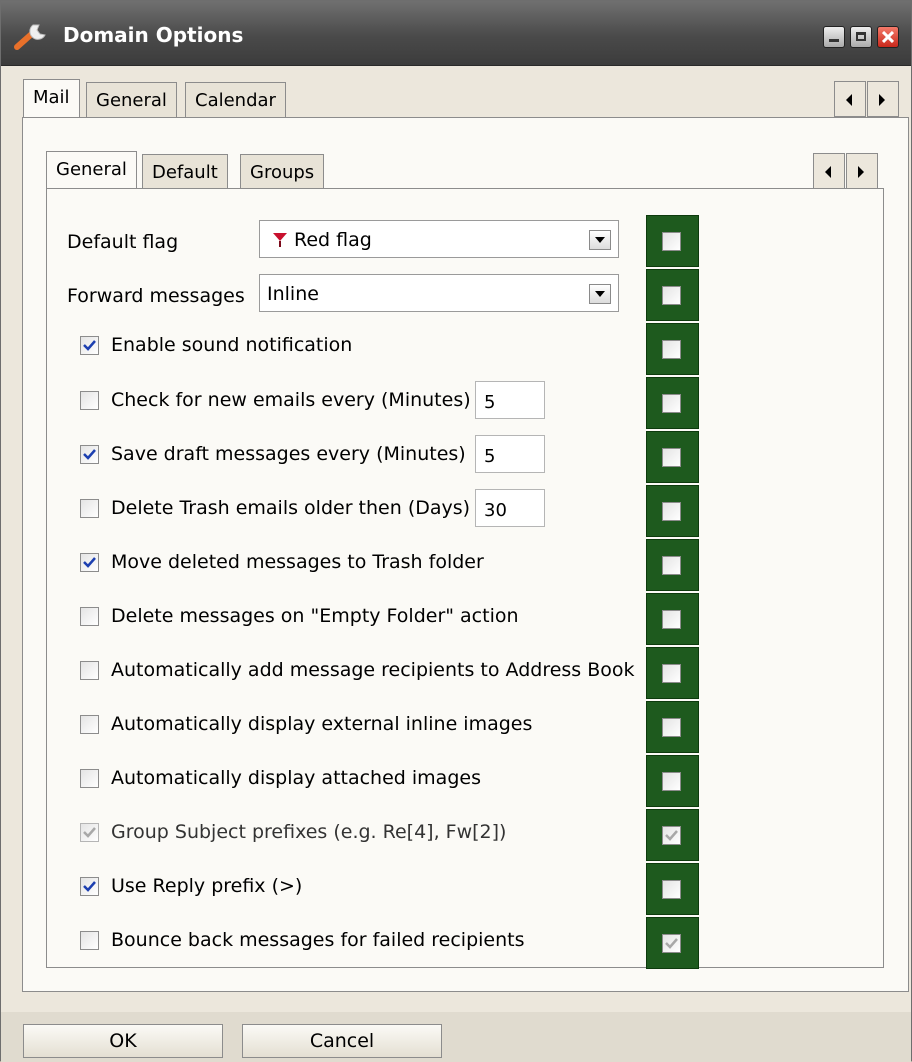 The height and width of the screenshot is (1062, 912). I want to click on option-label: Delete messages on "Empty Folder" action, so click(315, 616).